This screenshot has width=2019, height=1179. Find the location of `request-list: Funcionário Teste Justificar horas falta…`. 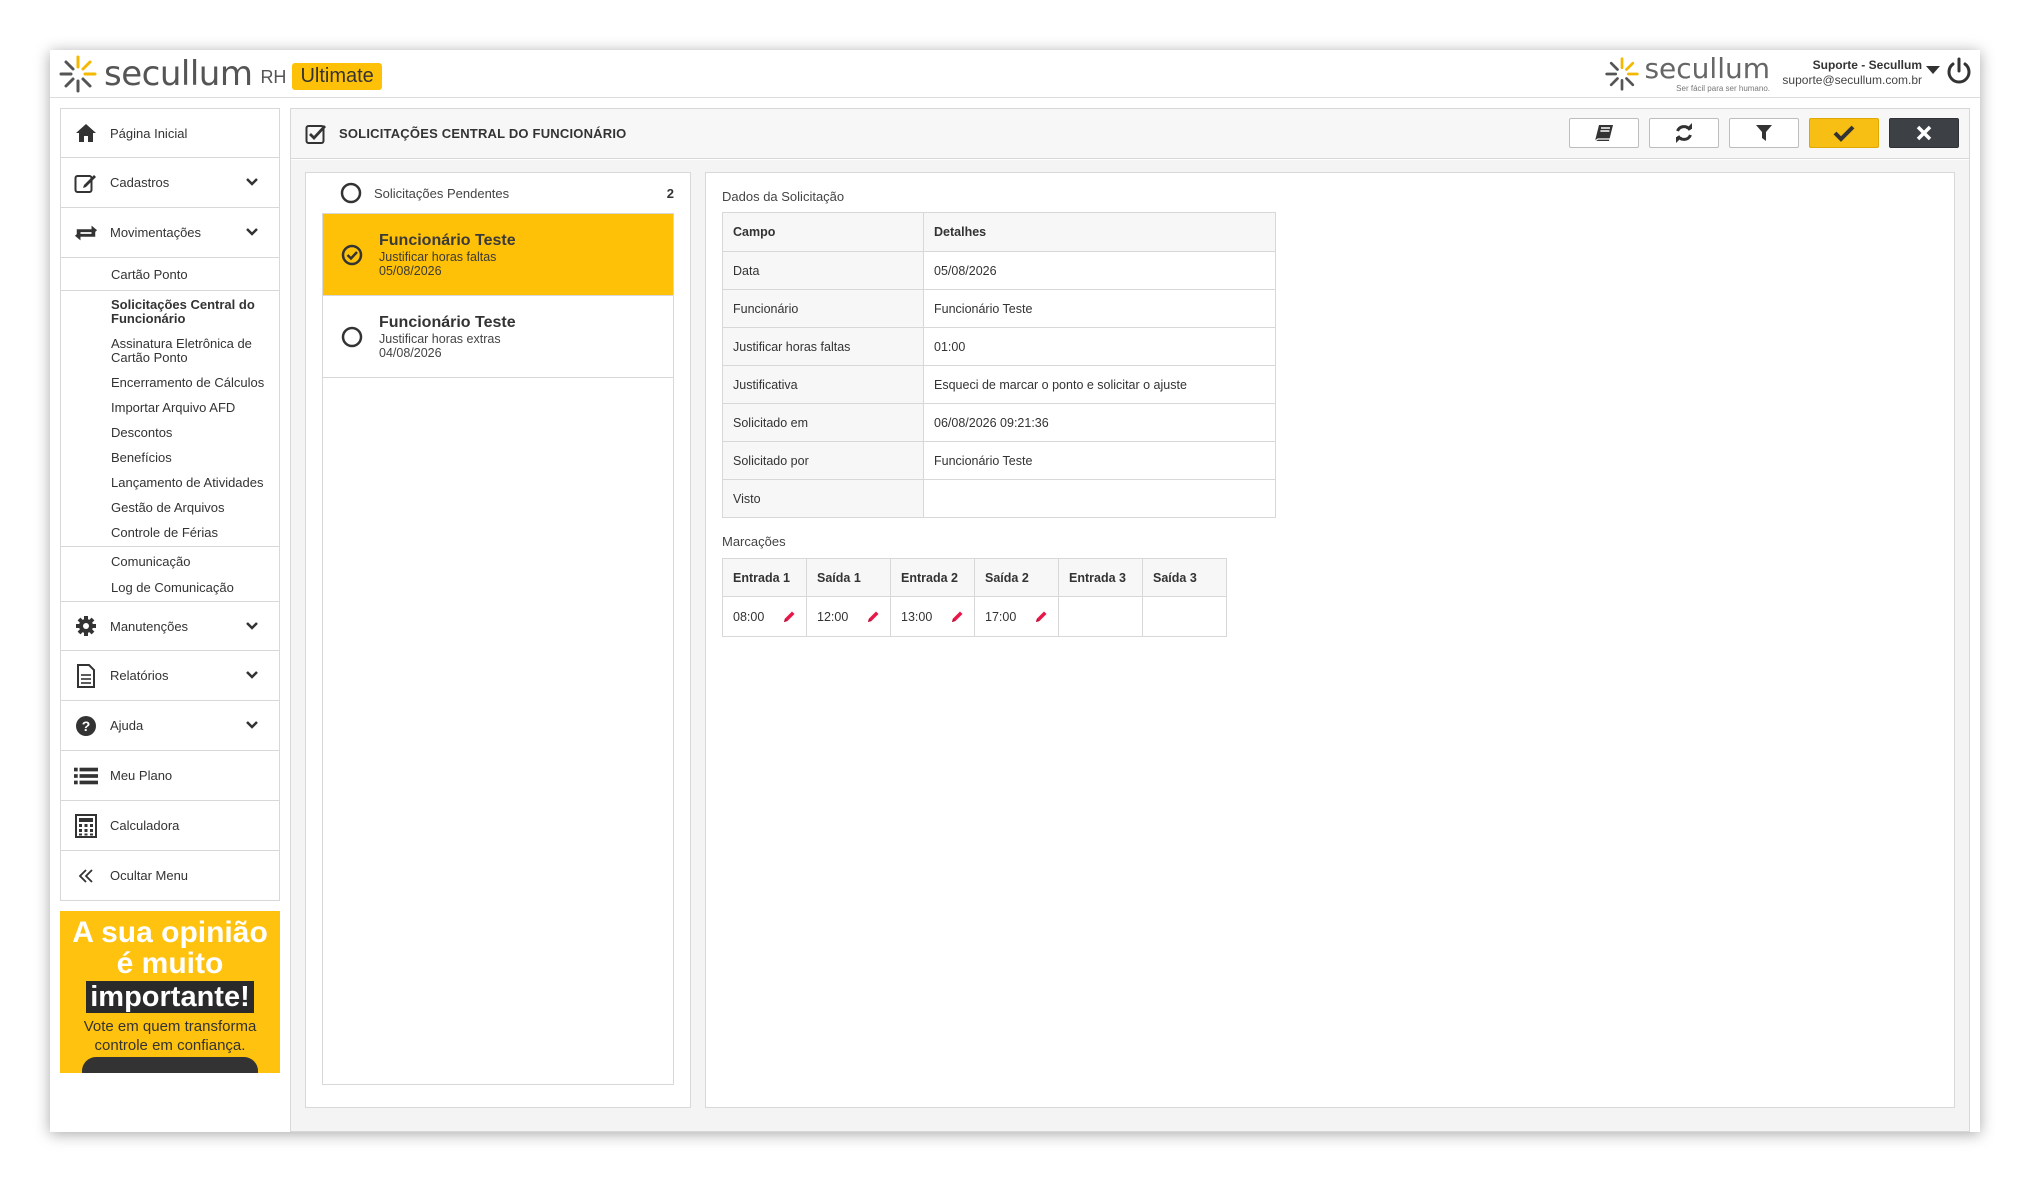

request-list: Funcionário Teste Justificar horas falta… is located at coordinates (498, 649).